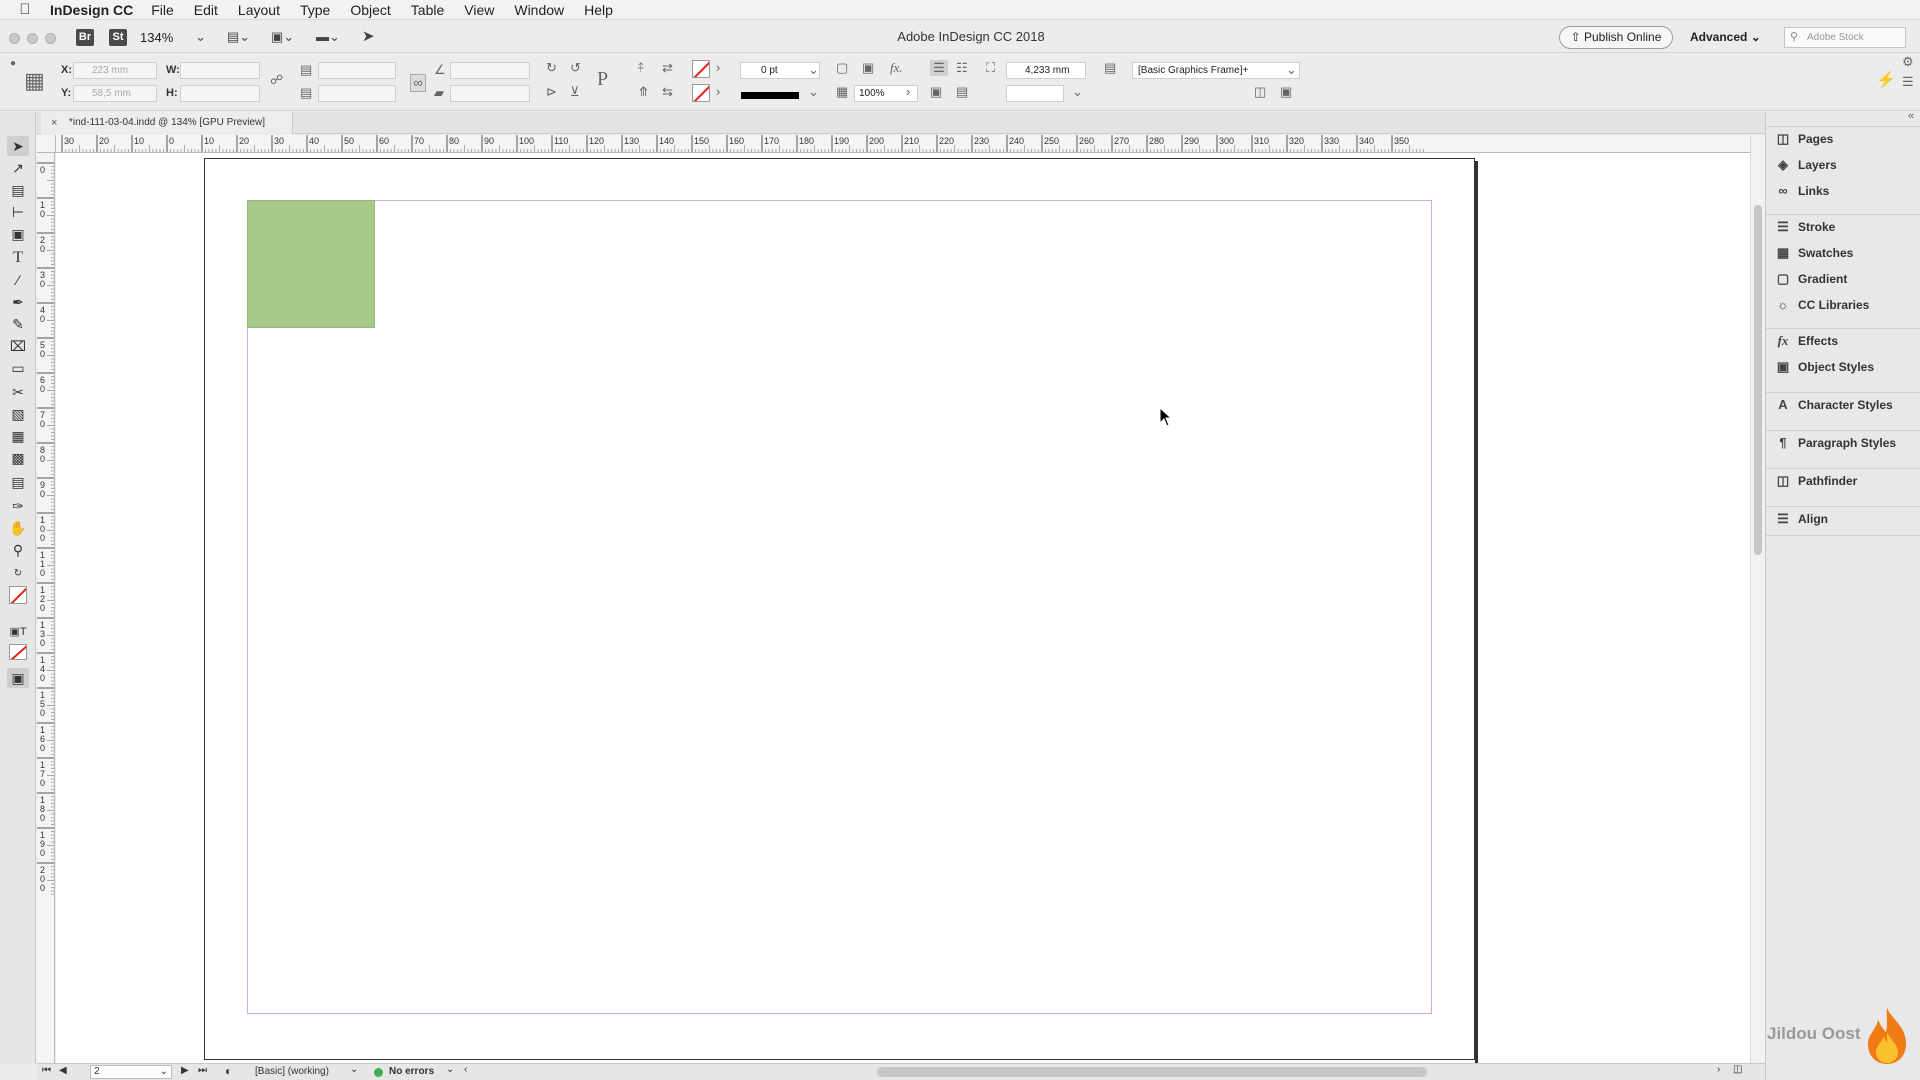 This screenshot has width=1920, height=1080. Describe the element at coordinates (282, 37) in the screenshot. I see `screen-mode-icon: ▣⌄` at that location.